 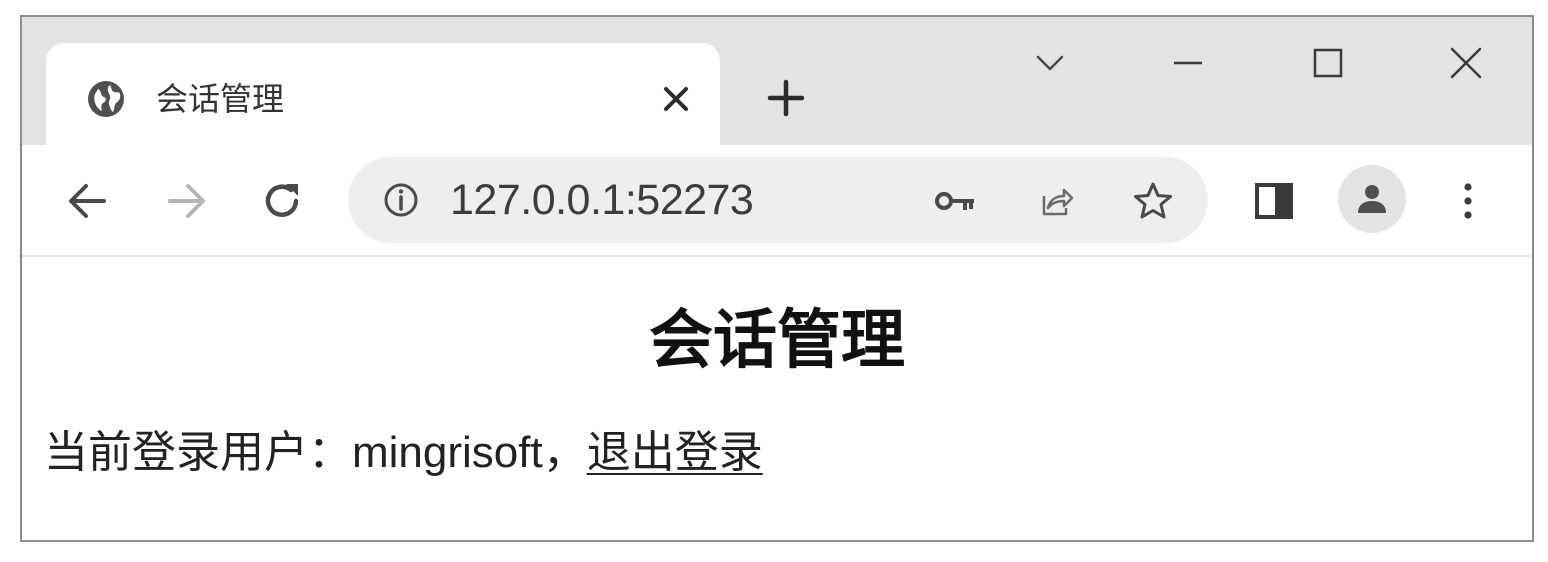 What do you see at coordinates (186, 201) in the screenshot?
I see `arrow-right-icon` at bounding box center [186, 201].